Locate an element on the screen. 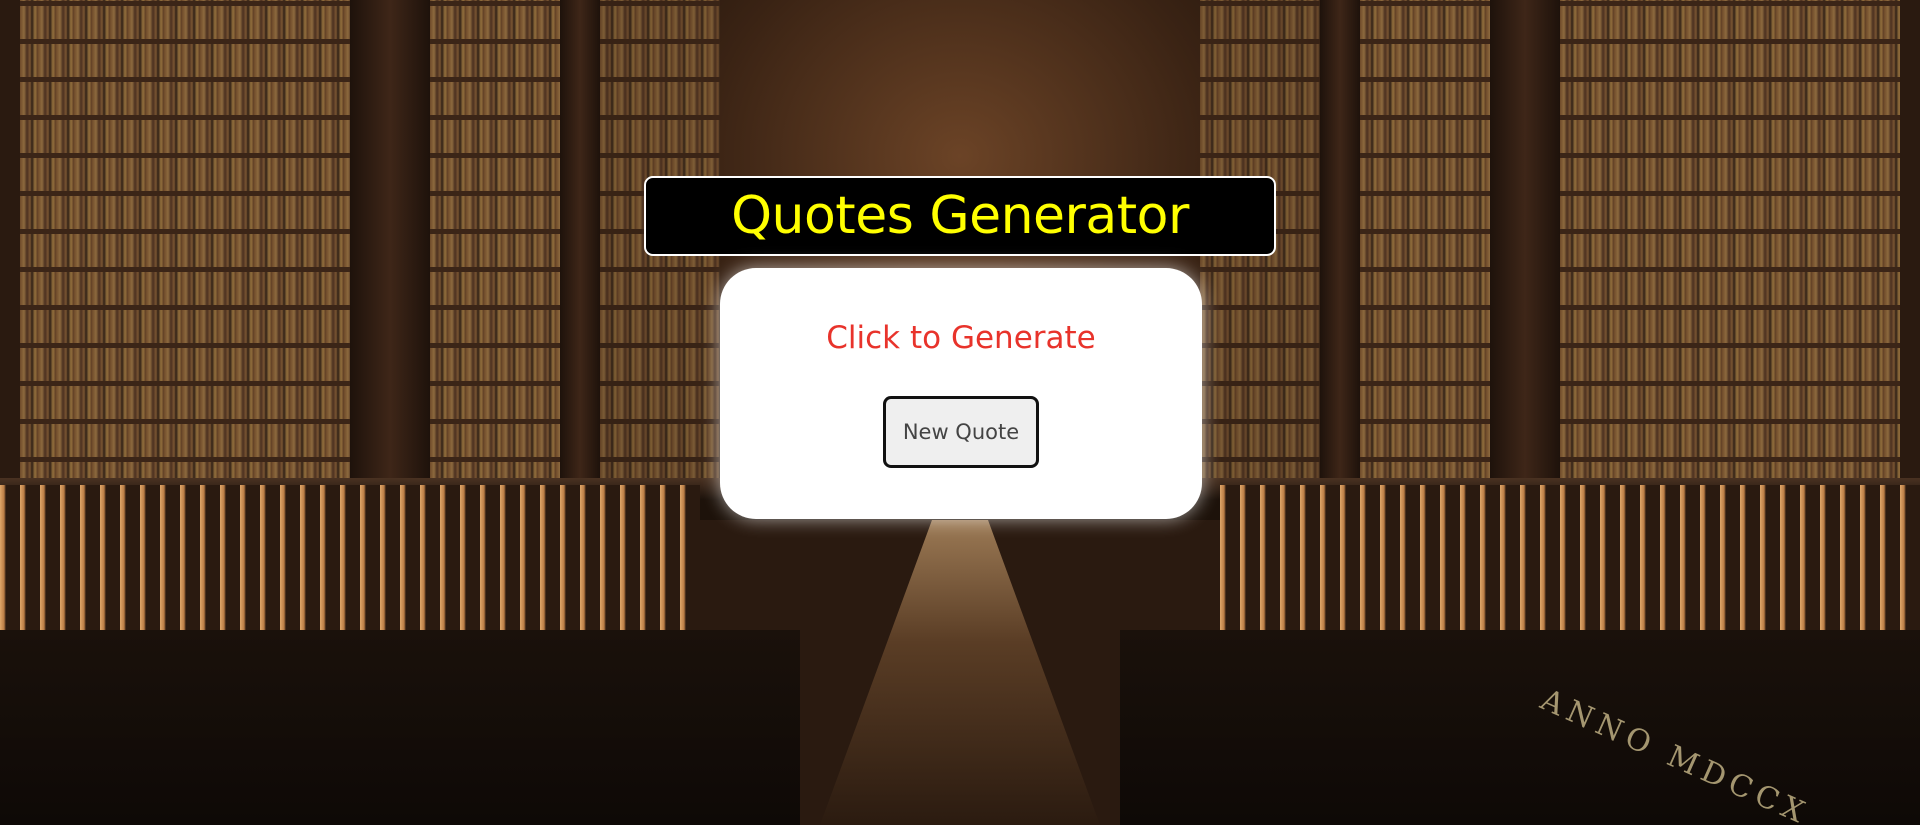 This screenshot has width=1920, height=825. quote-text: Click to Generate is located at coordinates (961, 338).